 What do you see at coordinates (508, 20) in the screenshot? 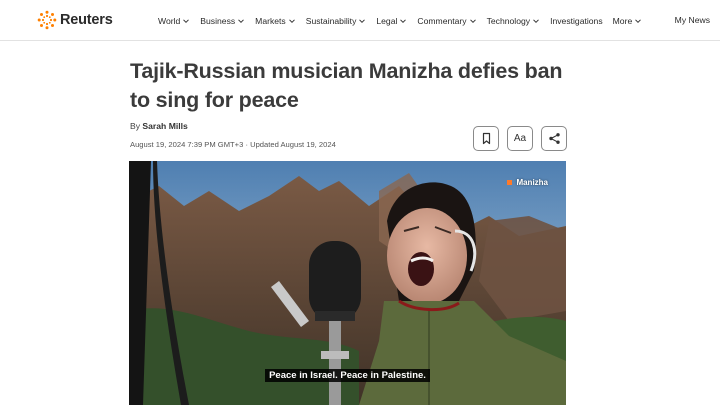
I see `nav-item-label: Technology` at bounding box center [508, 20].